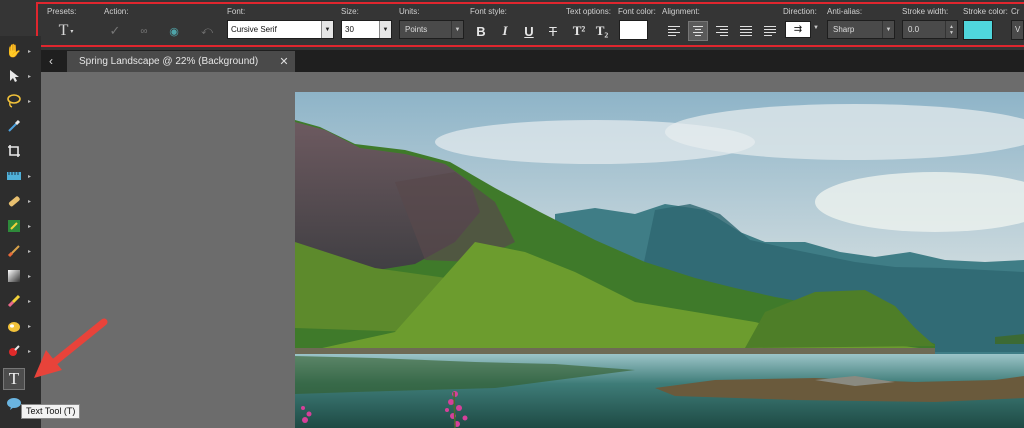 The height and width of the screenshot is (428, 1024). I want to click on size-label: Size:, so click(350, 11).